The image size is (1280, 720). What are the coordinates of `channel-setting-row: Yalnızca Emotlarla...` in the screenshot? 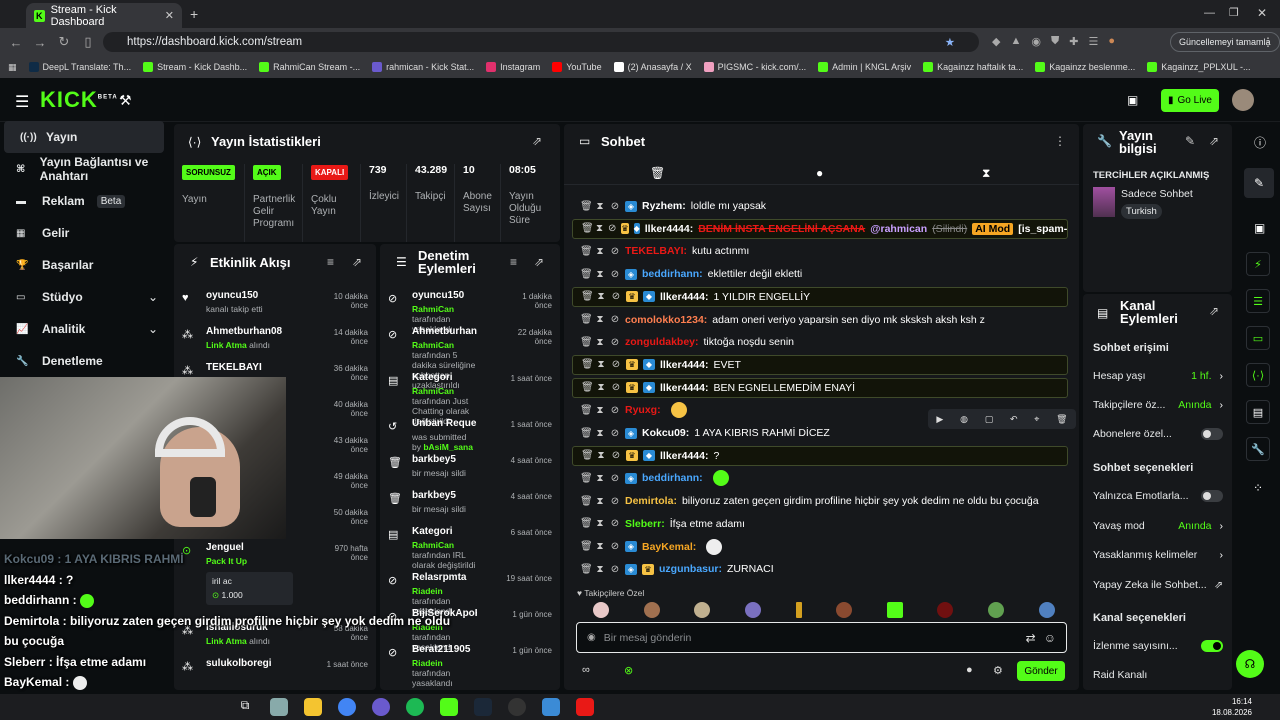 It's located at (1158, 496).